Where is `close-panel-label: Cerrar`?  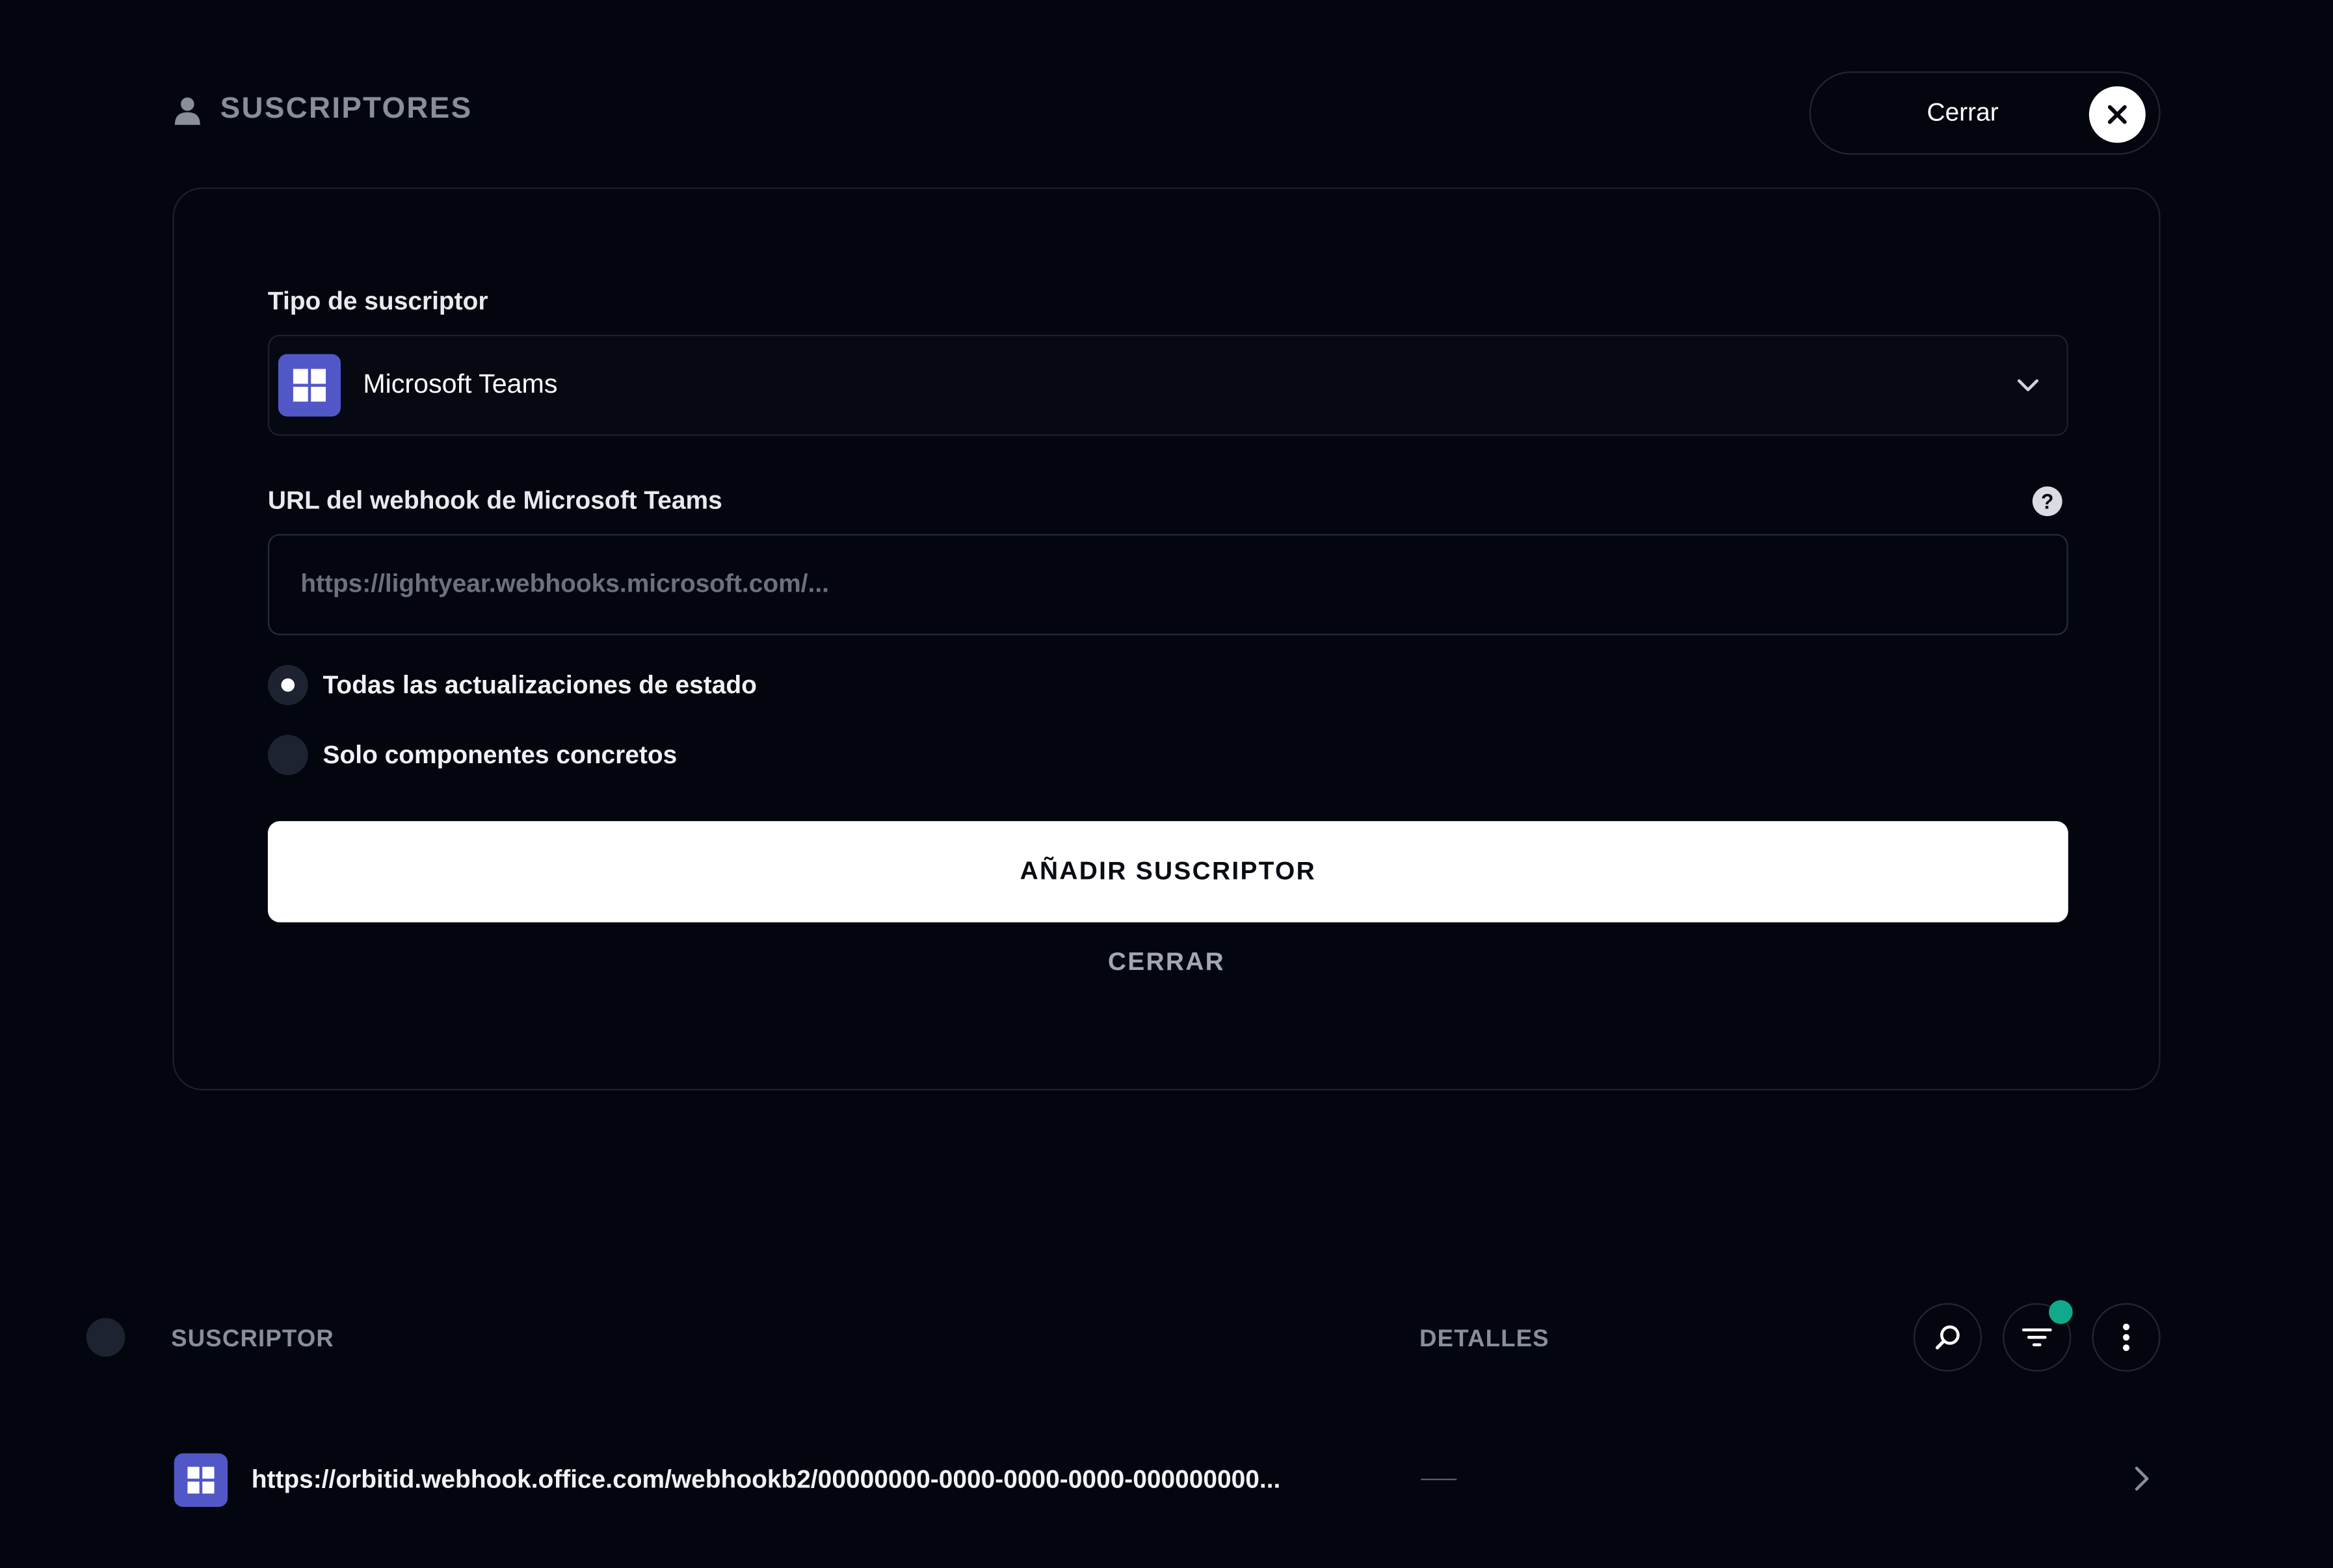
close-panel-label: Cerrar is located at coordinates (1963, 113).